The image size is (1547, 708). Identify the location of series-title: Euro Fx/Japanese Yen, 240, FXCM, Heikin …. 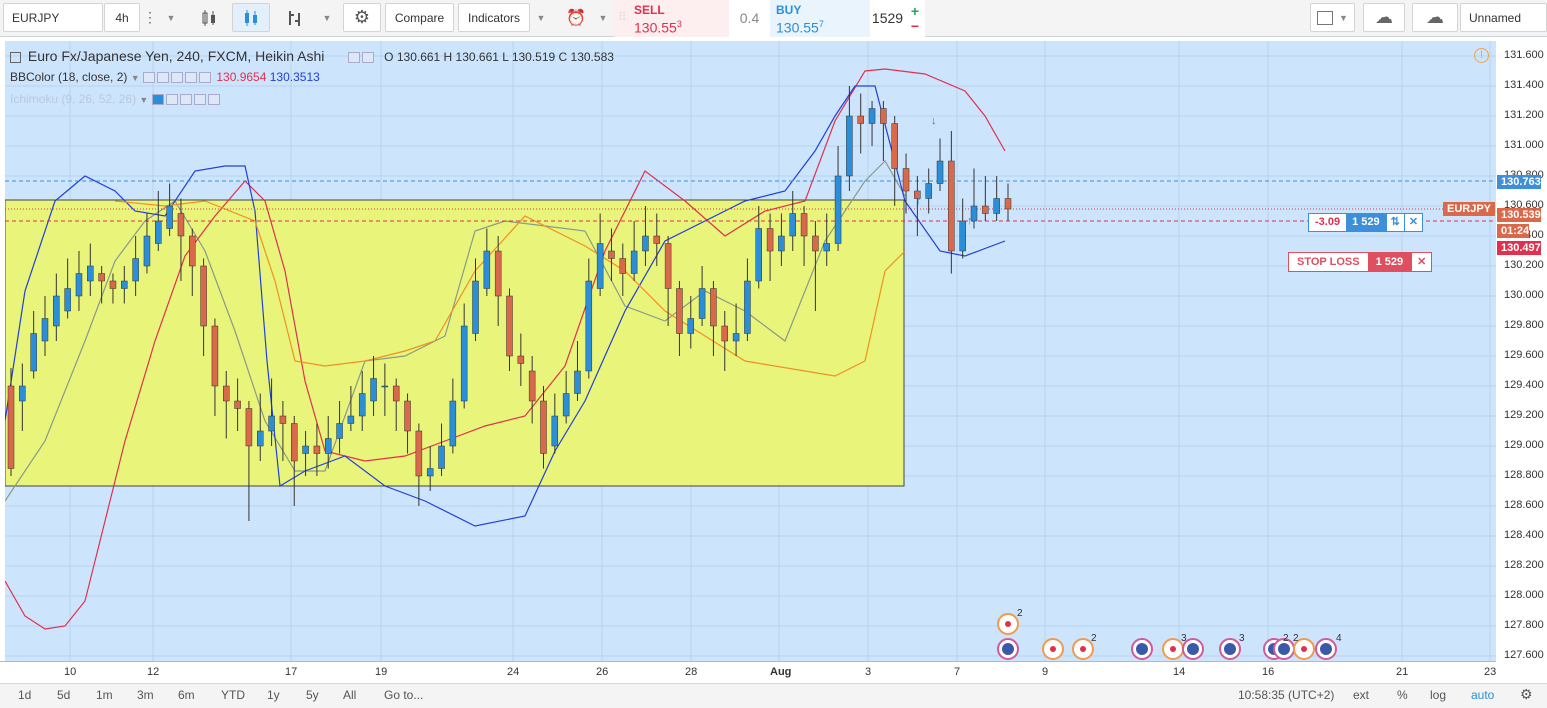
(176, 56).